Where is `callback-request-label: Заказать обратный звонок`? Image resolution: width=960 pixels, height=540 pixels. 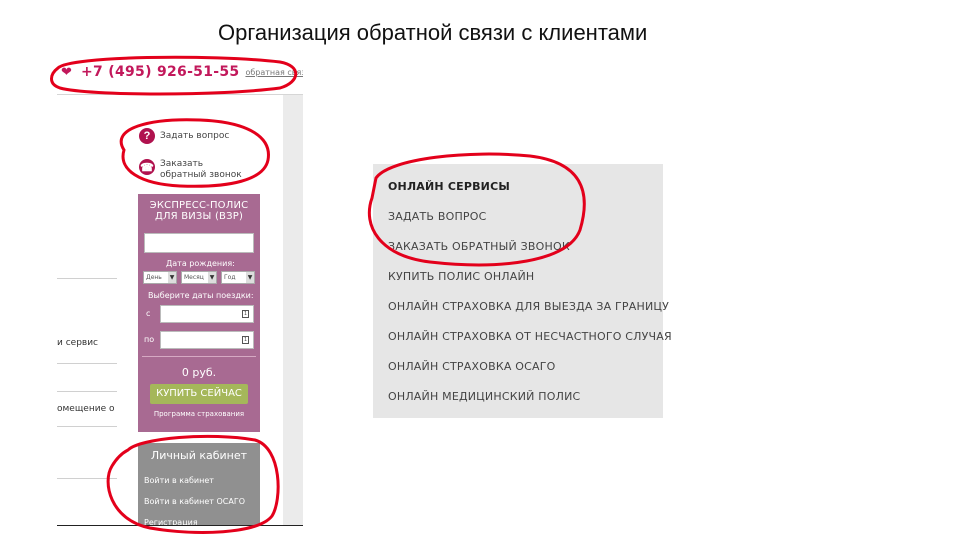 callback-request-label: Заказать обратный звонок is located at coordinates (201, 170).